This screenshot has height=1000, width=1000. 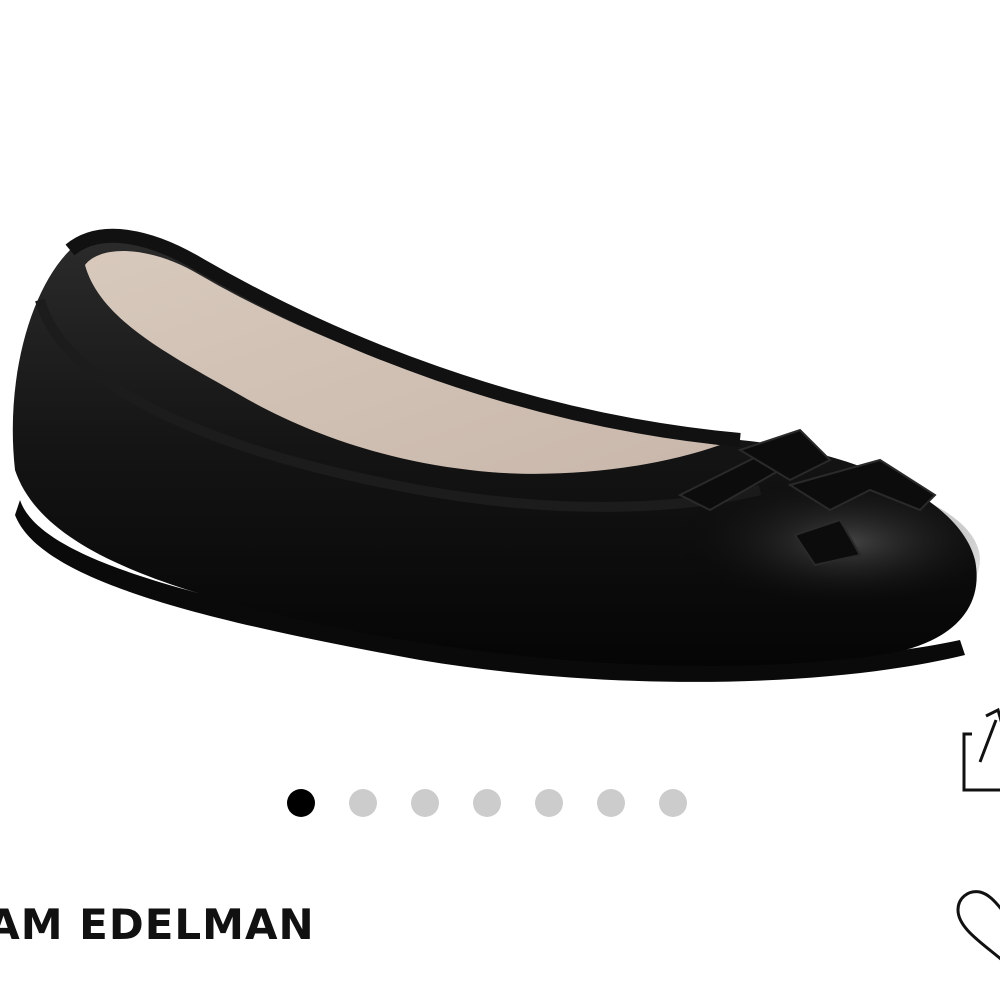 What do you see at coordinates (157, 924) in the screenshot?
I see `brand-name: SAM EDELMAN` at bounding box center [157, 924].